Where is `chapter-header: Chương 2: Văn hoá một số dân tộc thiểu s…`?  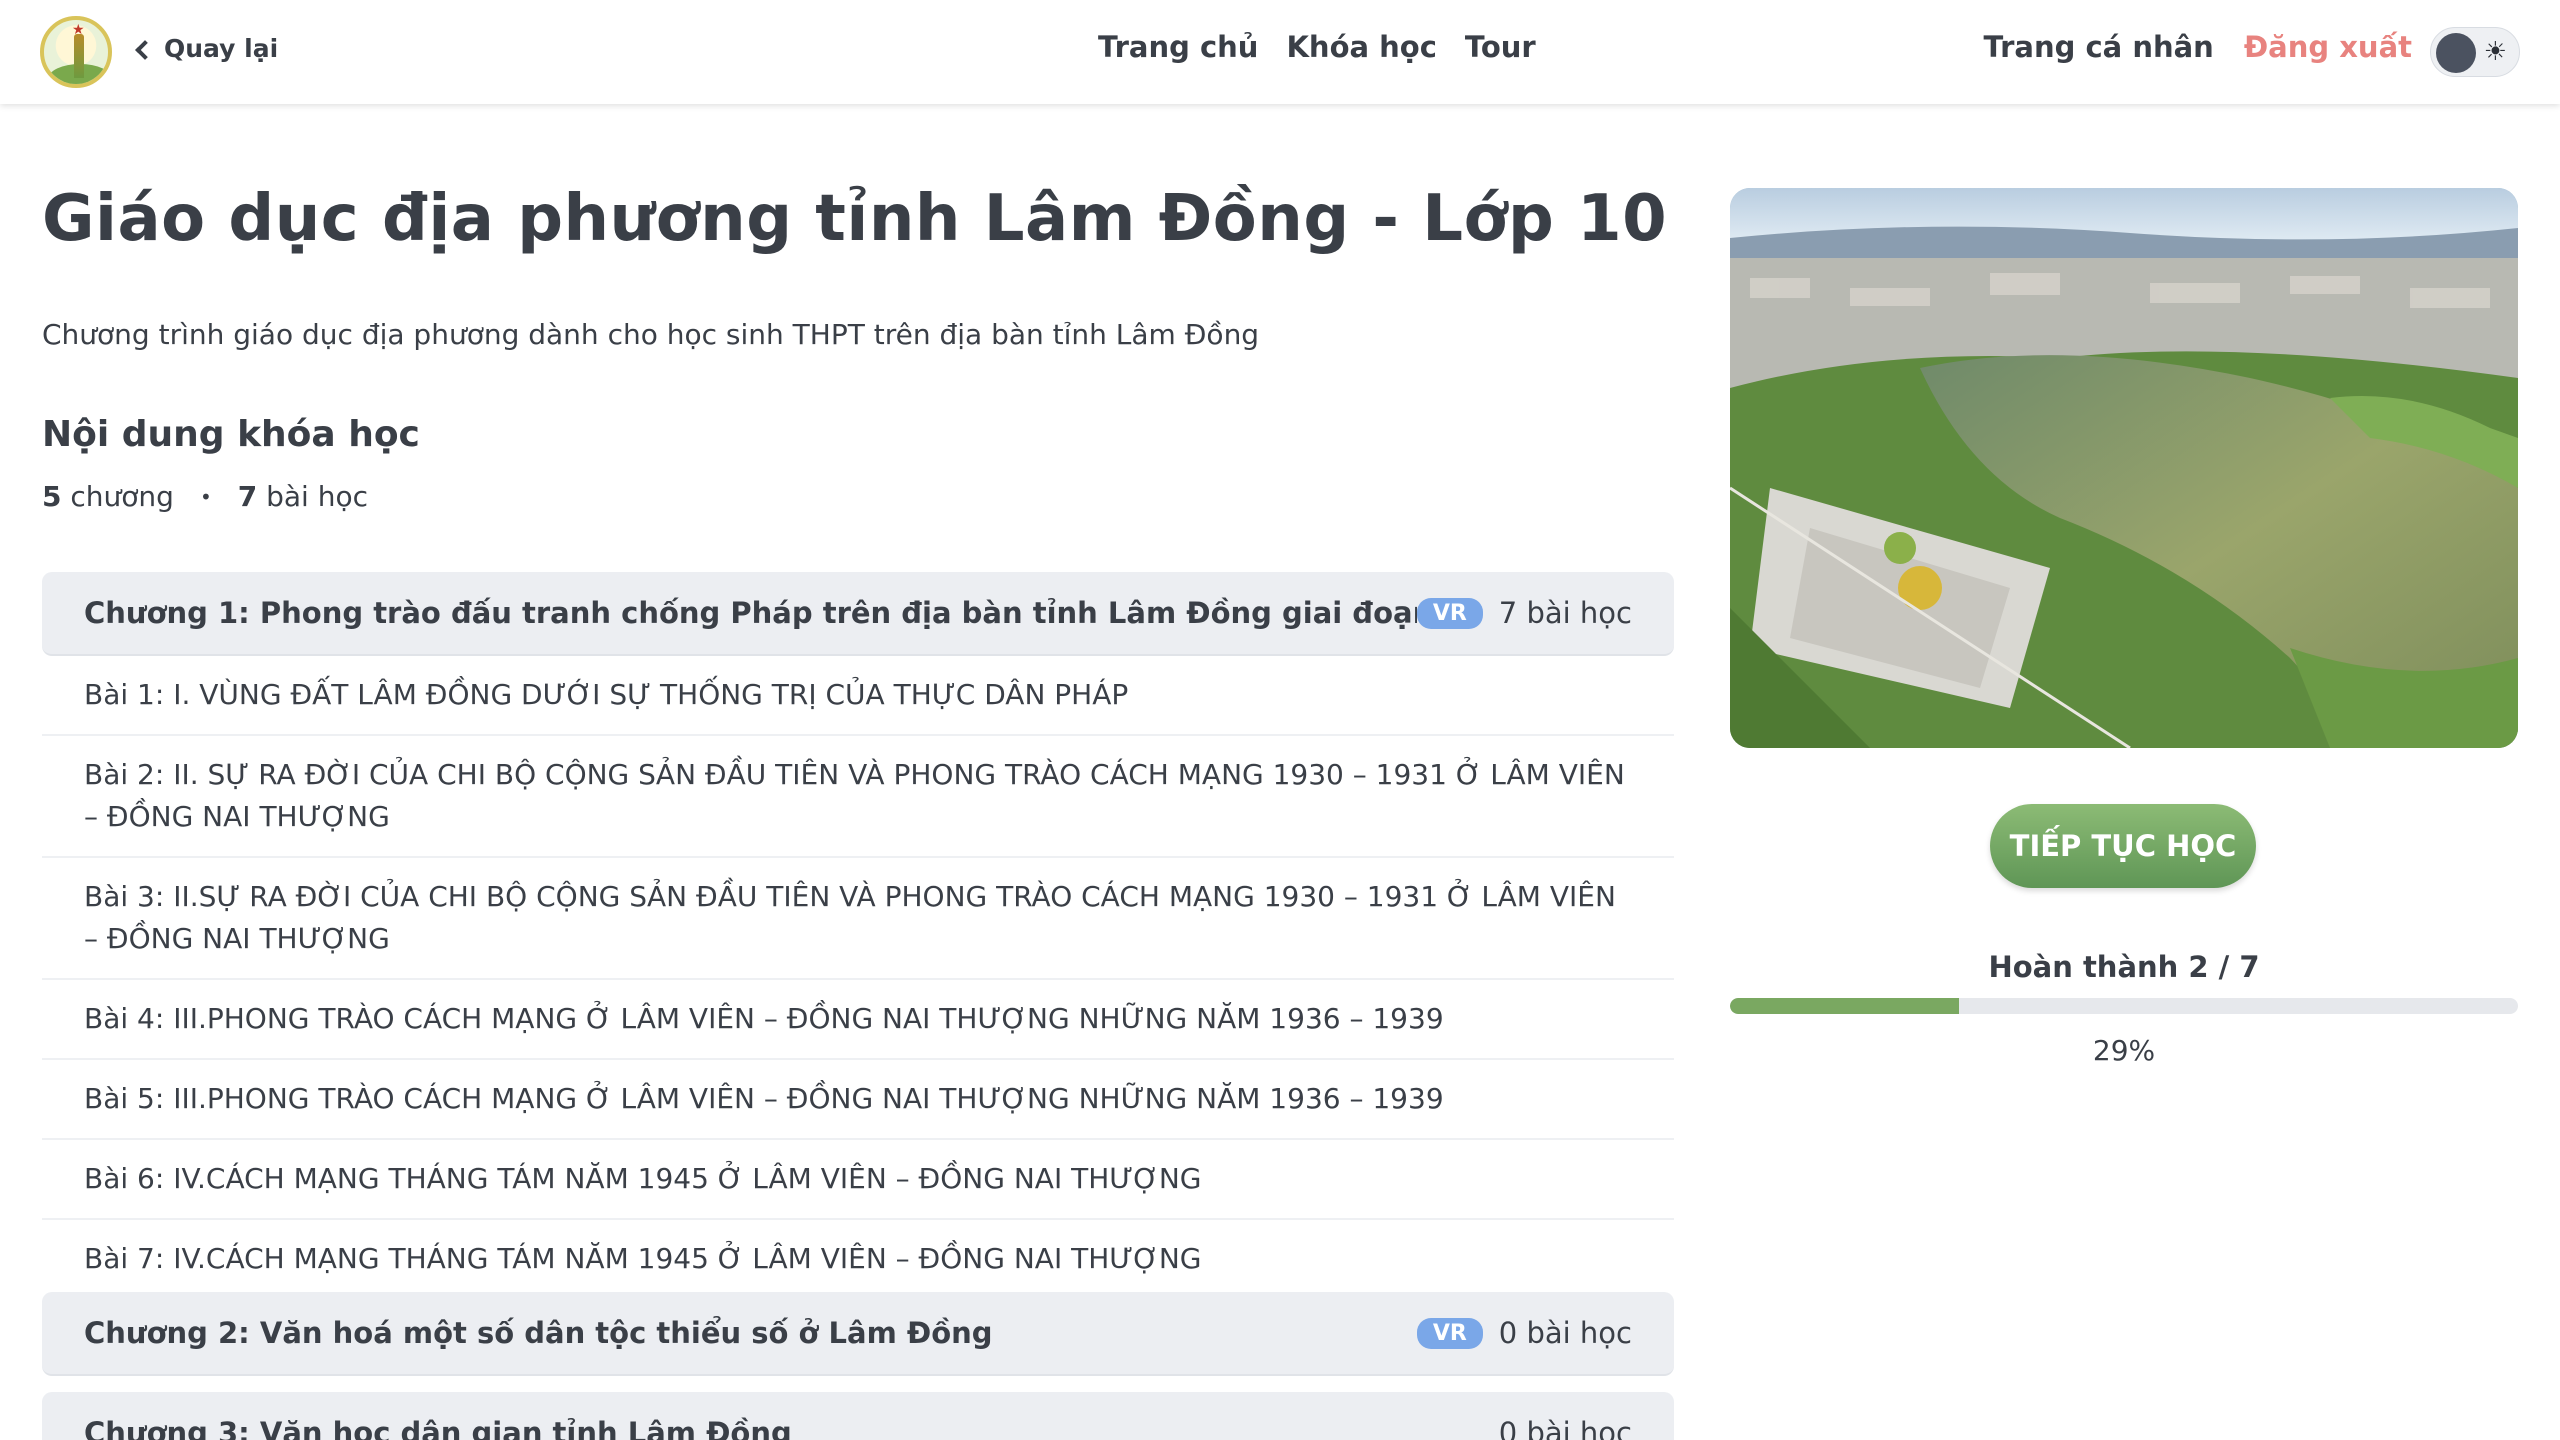
chapter-header: Chương 2: Văn hoá một số dân tộc thiểu s… is located at coordinates (858, 1334).